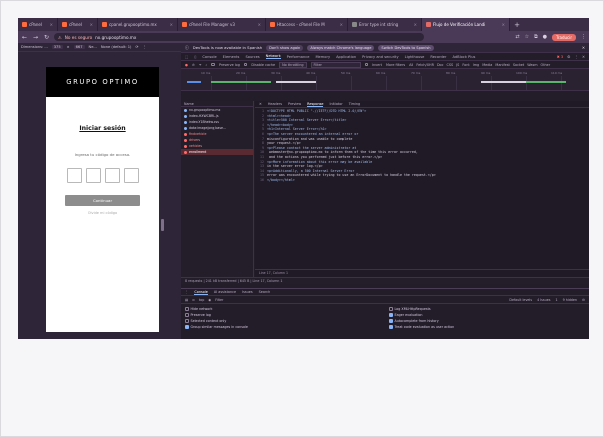  Describe the element at coordinates (162, 225) in the screenshot. I see `resize-handle` at that location.